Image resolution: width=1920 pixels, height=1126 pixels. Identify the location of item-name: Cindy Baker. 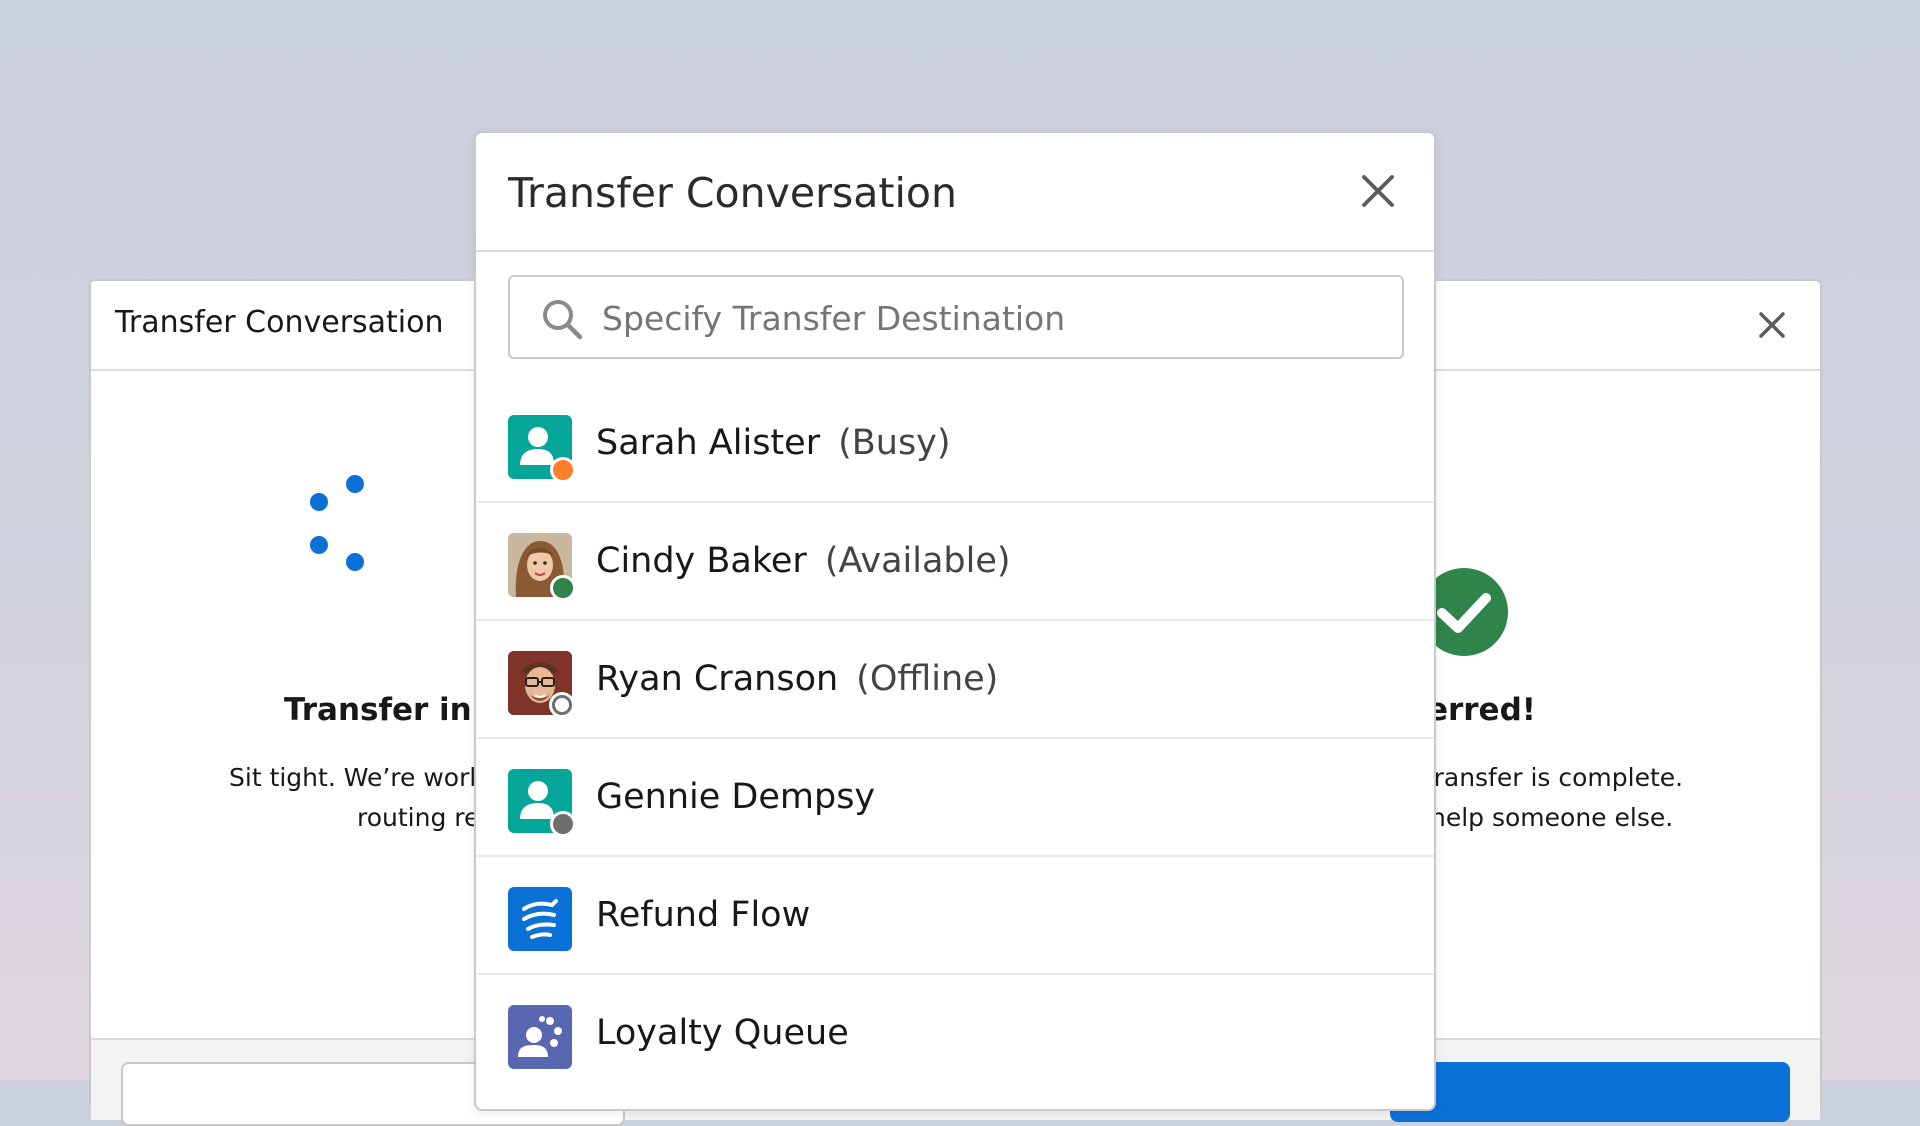
(701, 561).